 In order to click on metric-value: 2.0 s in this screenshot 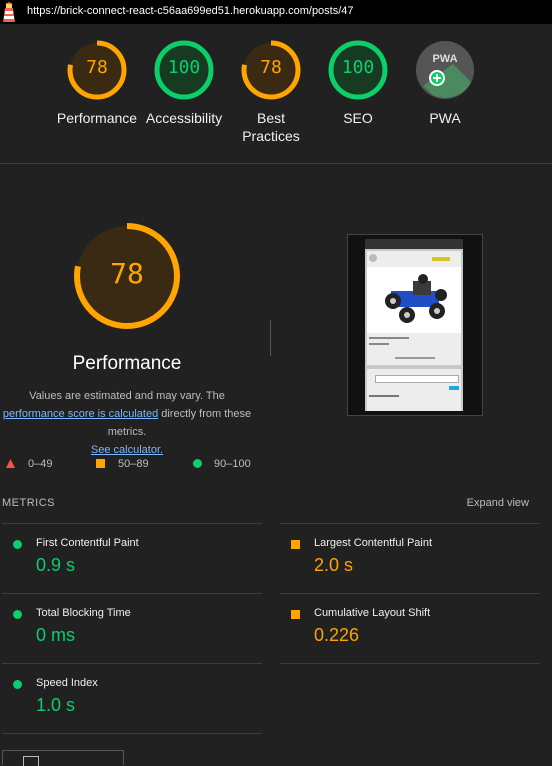, I will do `click(334, 565)`.